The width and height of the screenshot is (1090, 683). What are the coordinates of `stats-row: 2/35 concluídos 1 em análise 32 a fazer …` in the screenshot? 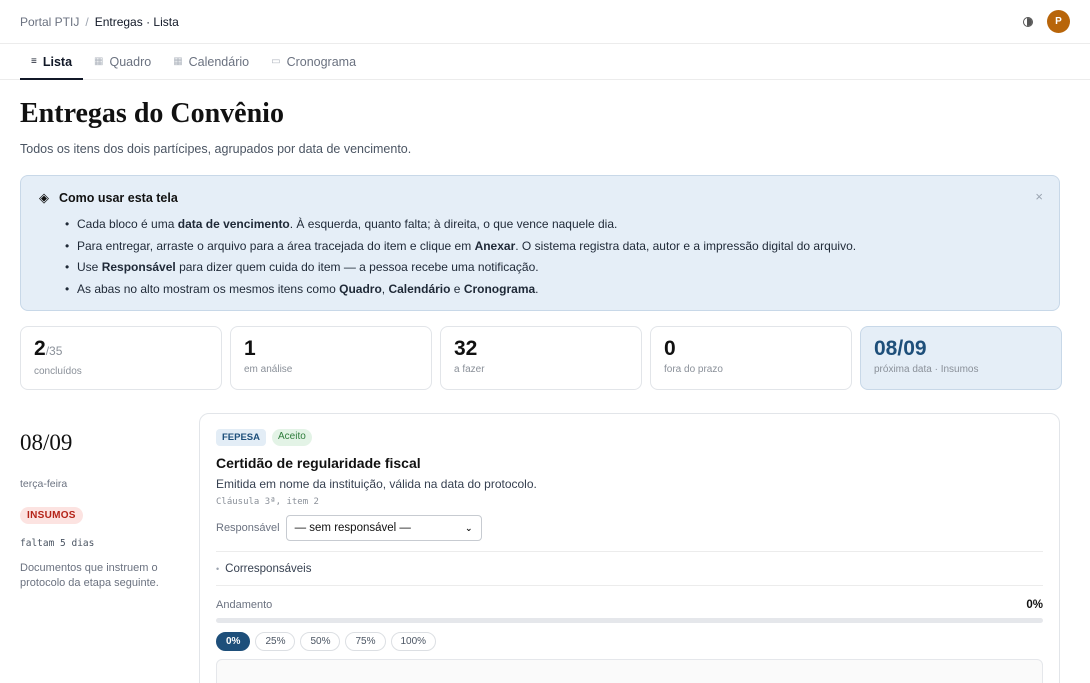 It's located at (541, 358).